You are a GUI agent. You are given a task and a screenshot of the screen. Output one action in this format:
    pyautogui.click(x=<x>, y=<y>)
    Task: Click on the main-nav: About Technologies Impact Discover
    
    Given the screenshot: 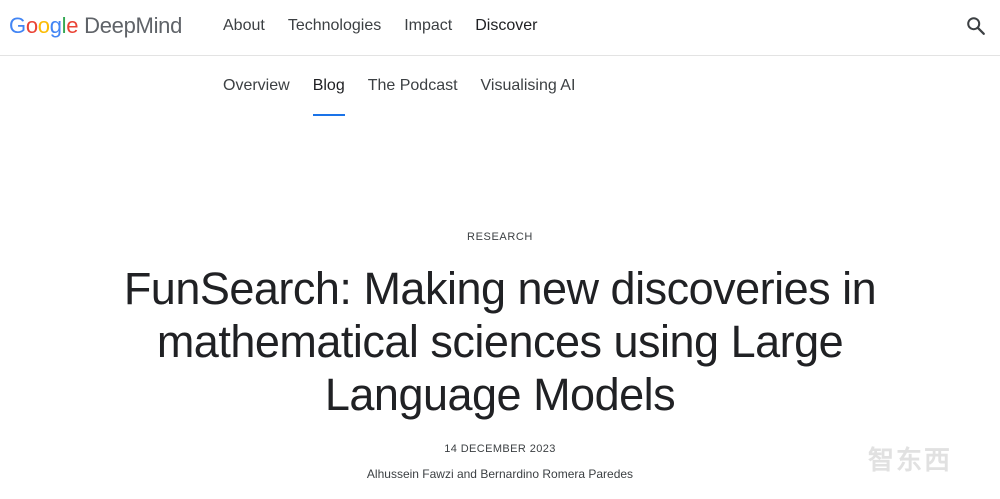 What is the action you would take?
    pyautogui.click(x=391, y=26)
    